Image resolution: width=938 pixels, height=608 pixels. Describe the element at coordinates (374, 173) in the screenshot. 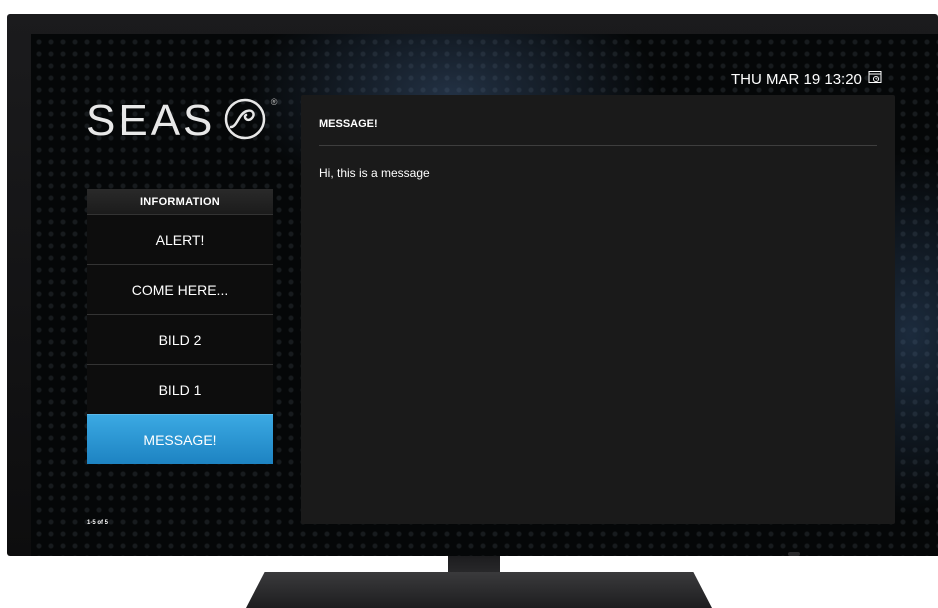

I see `panel-body: Hi, this is a message` at that location.